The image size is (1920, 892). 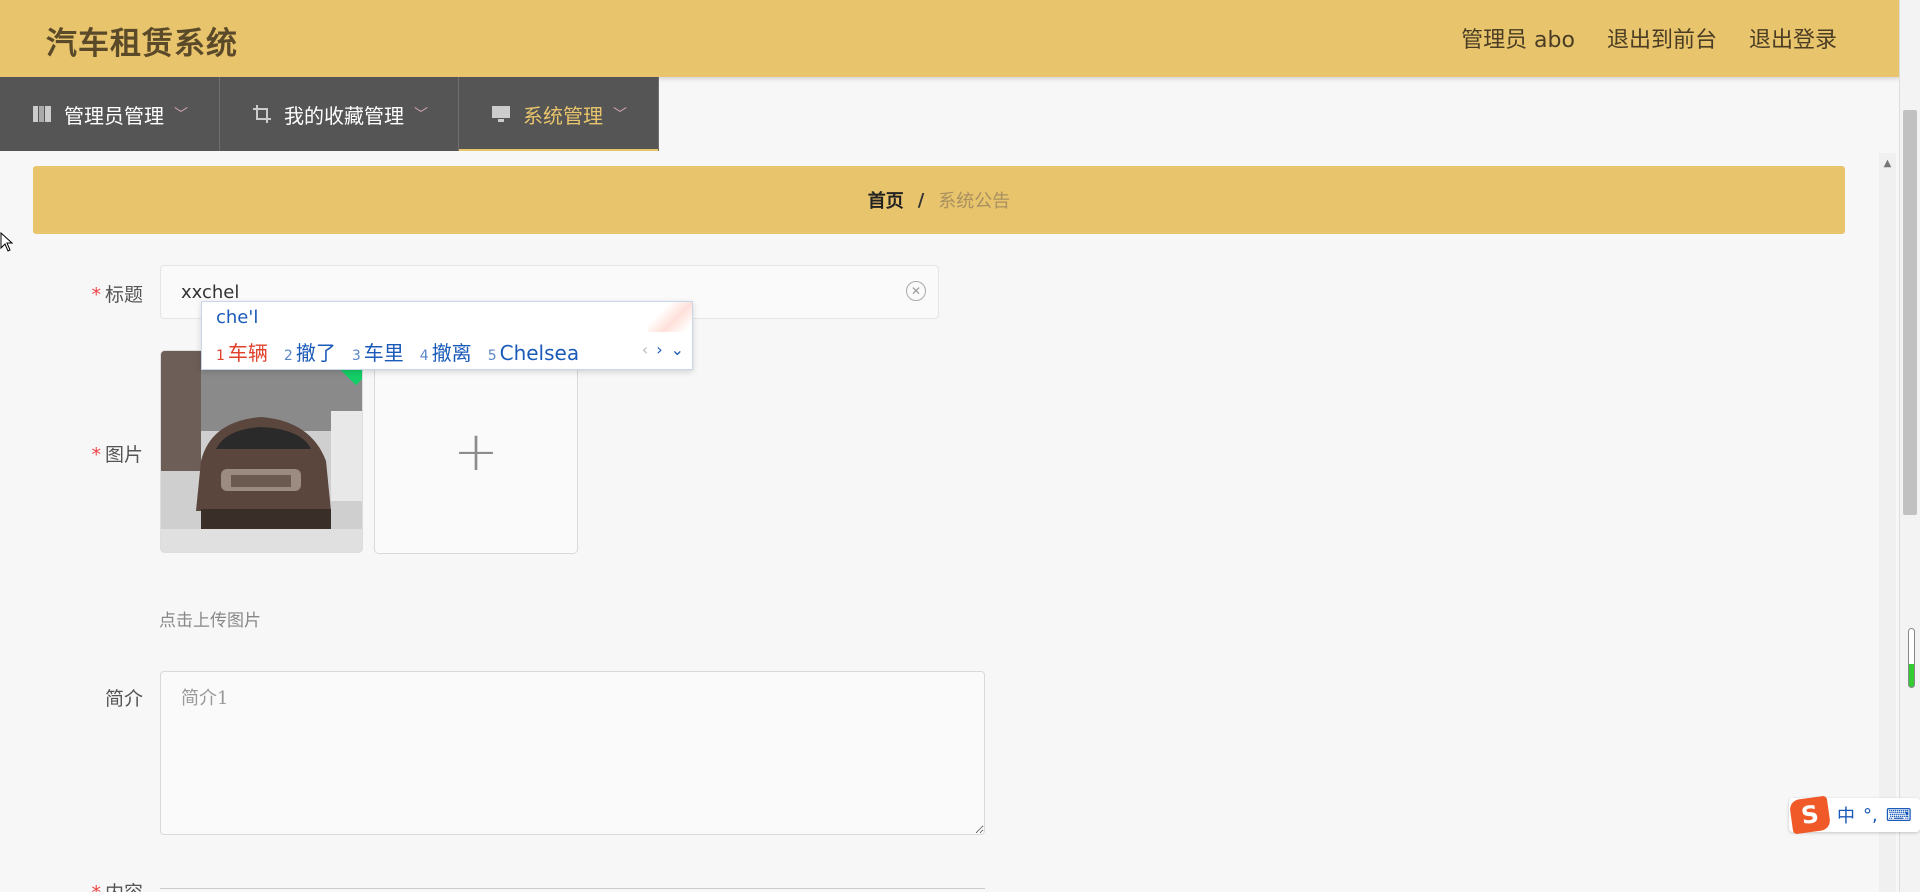 I want to click on ime-composition: che'l, so click(x=237, y=317).